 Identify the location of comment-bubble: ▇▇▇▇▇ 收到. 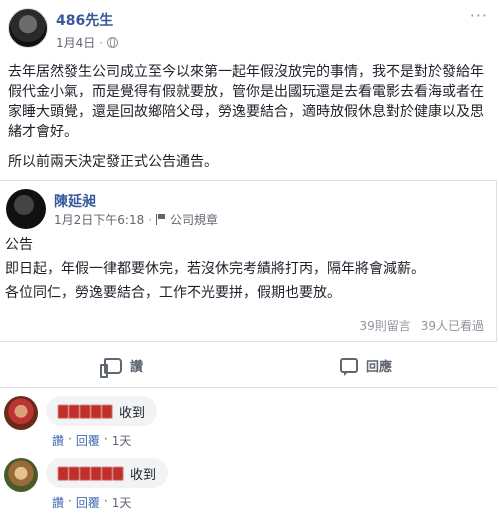
(102, 411).